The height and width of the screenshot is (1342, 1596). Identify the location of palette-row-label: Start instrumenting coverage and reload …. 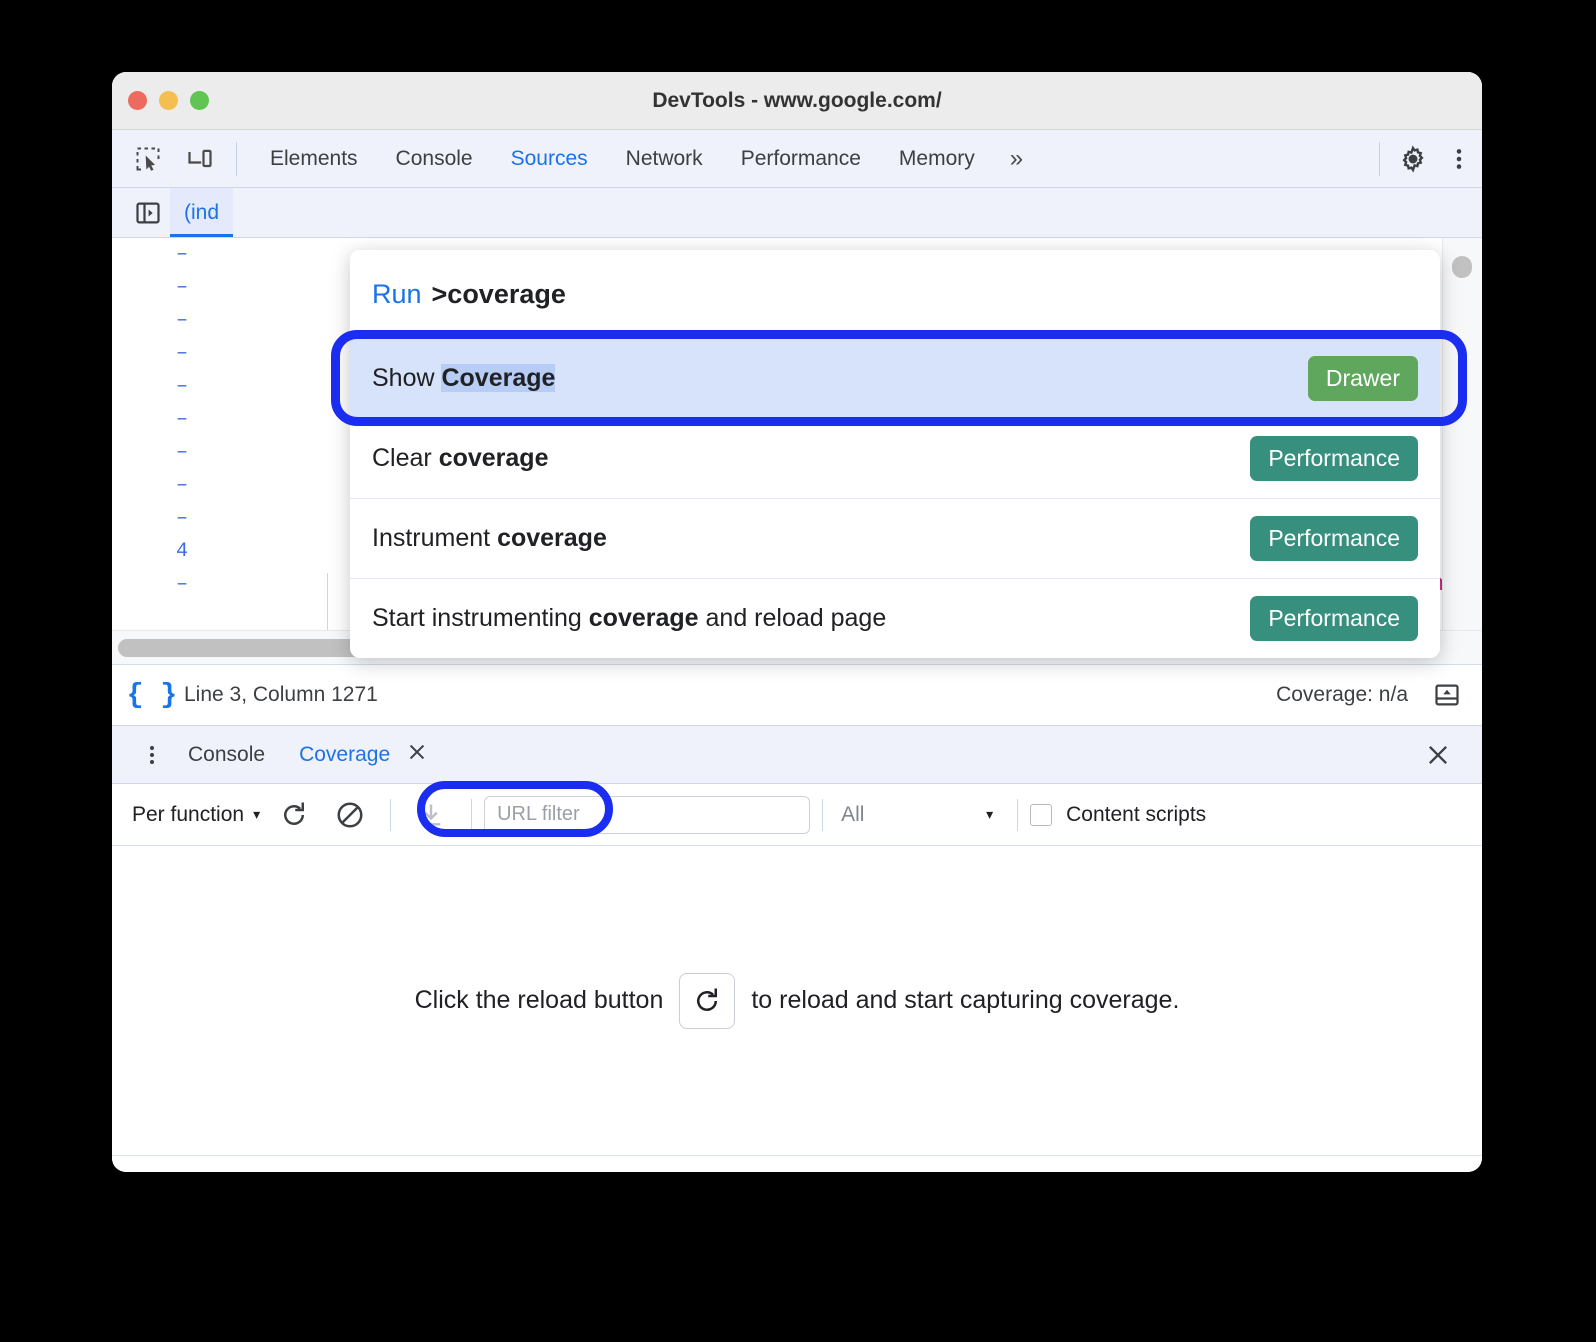
(629, 618).